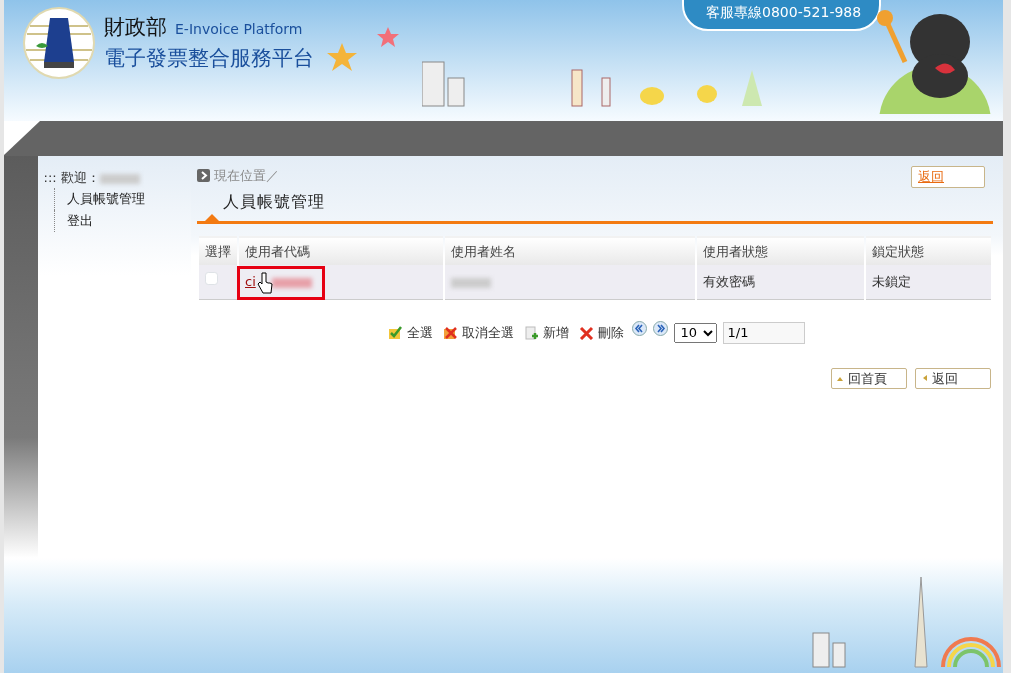  Describe the element at coordinates (763, 332) in the screenshot. I see `page-field: 1/1` at that location.